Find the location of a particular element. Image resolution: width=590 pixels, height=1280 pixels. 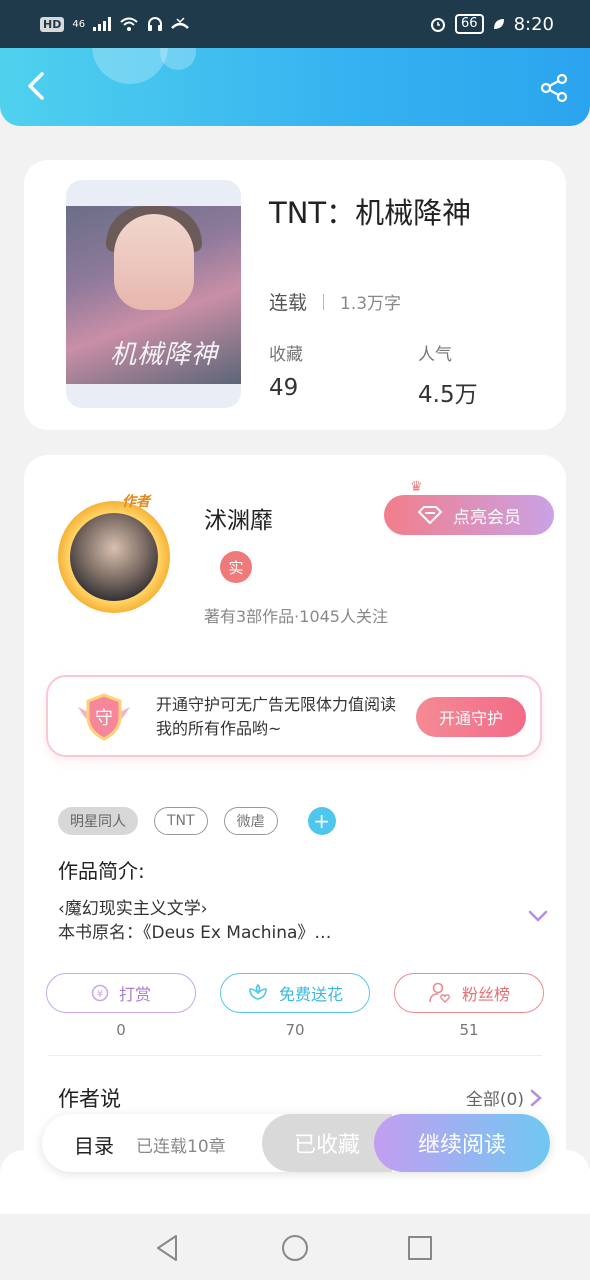

svg-text: 守 is located at coordinates (104, 718).